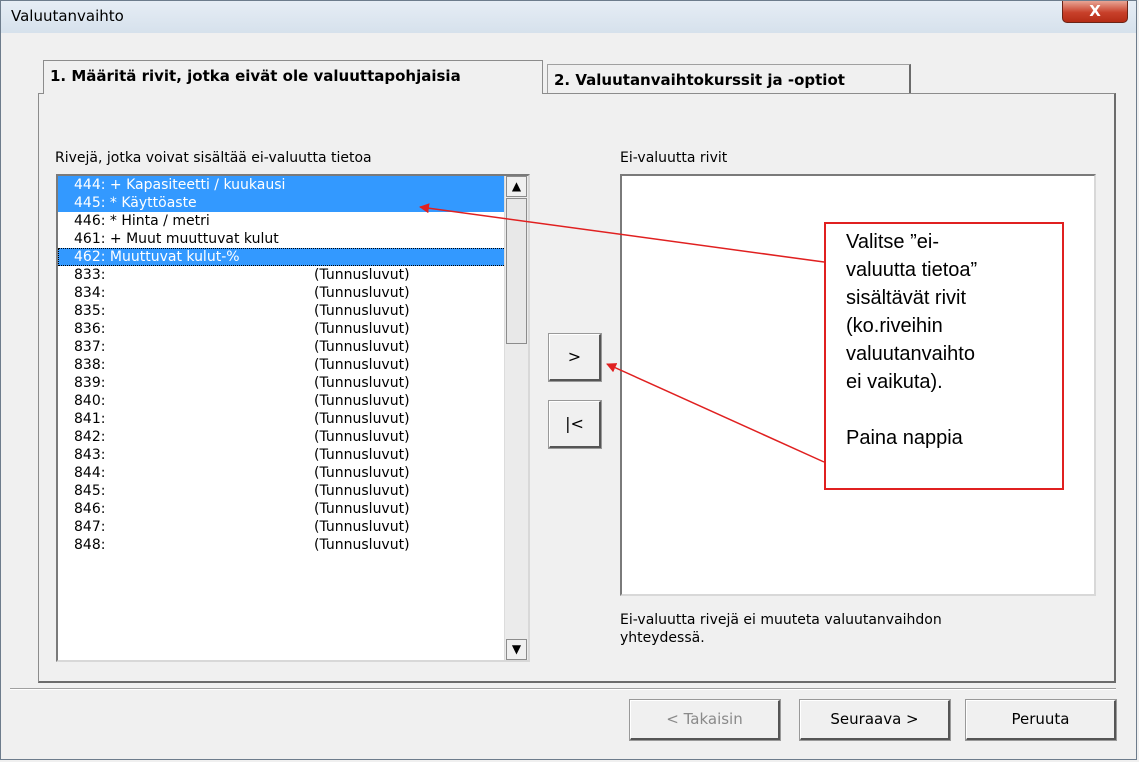 The image size is (1139, 762). I want to click on list-item: 844: (Tunnusluvut), so click(282, 473).